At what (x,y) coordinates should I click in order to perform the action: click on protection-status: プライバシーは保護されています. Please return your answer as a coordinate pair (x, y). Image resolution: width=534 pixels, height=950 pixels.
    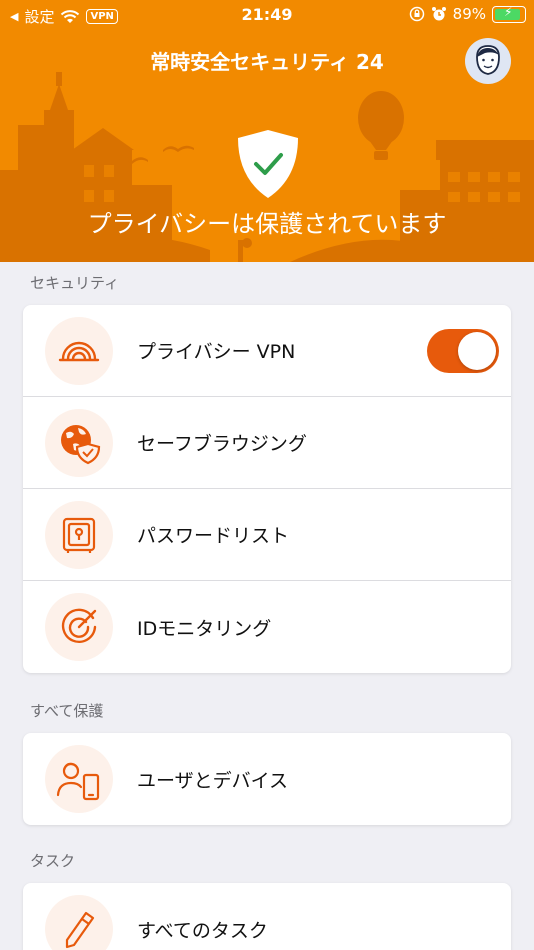
    Looking at the image, I should click on (267, 224).